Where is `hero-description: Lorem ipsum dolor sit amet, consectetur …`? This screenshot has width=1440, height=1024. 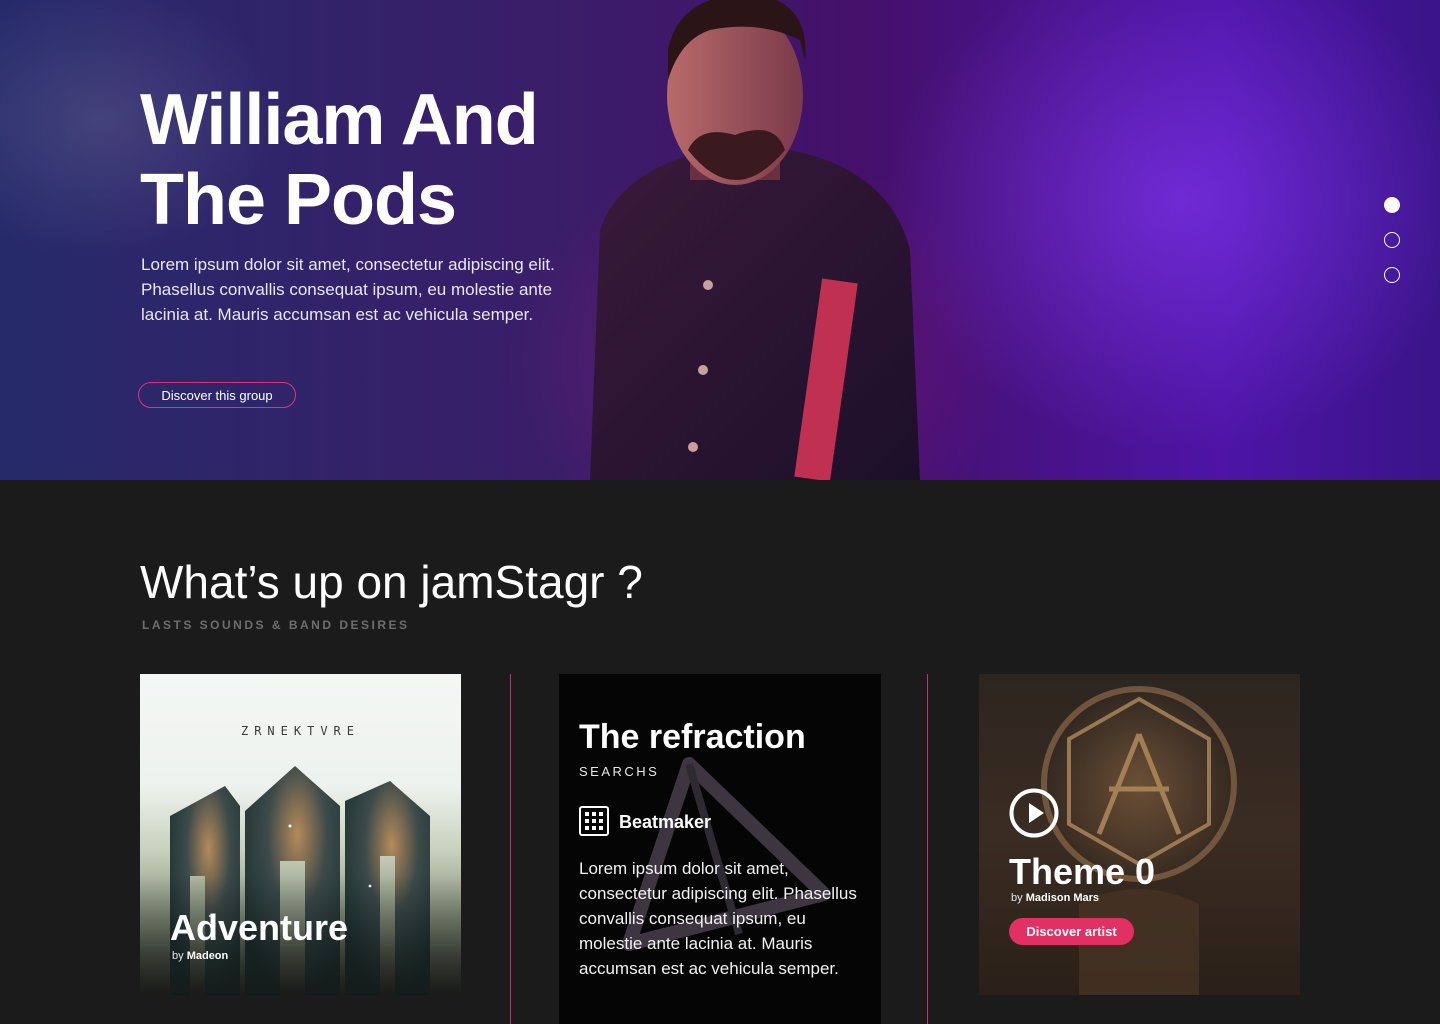
hero-description: Lorem ipsum dolor sit amet, consectetur … is located at coordinates (348, 289).